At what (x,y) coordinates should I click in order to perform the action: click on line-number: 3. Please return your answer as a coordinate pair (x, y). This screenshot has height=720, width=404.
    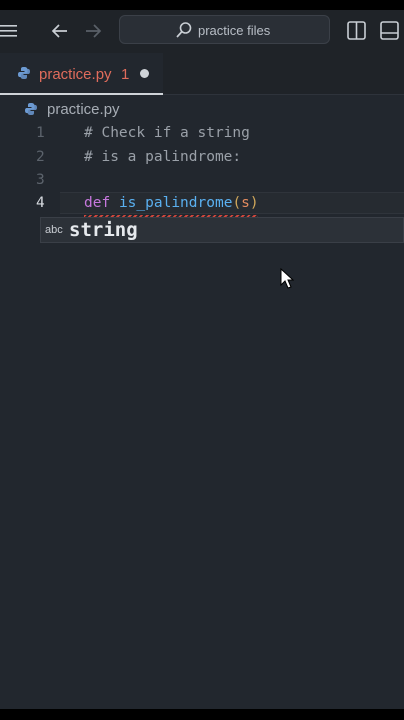
    Looking at the image, I should click on (40, 180).